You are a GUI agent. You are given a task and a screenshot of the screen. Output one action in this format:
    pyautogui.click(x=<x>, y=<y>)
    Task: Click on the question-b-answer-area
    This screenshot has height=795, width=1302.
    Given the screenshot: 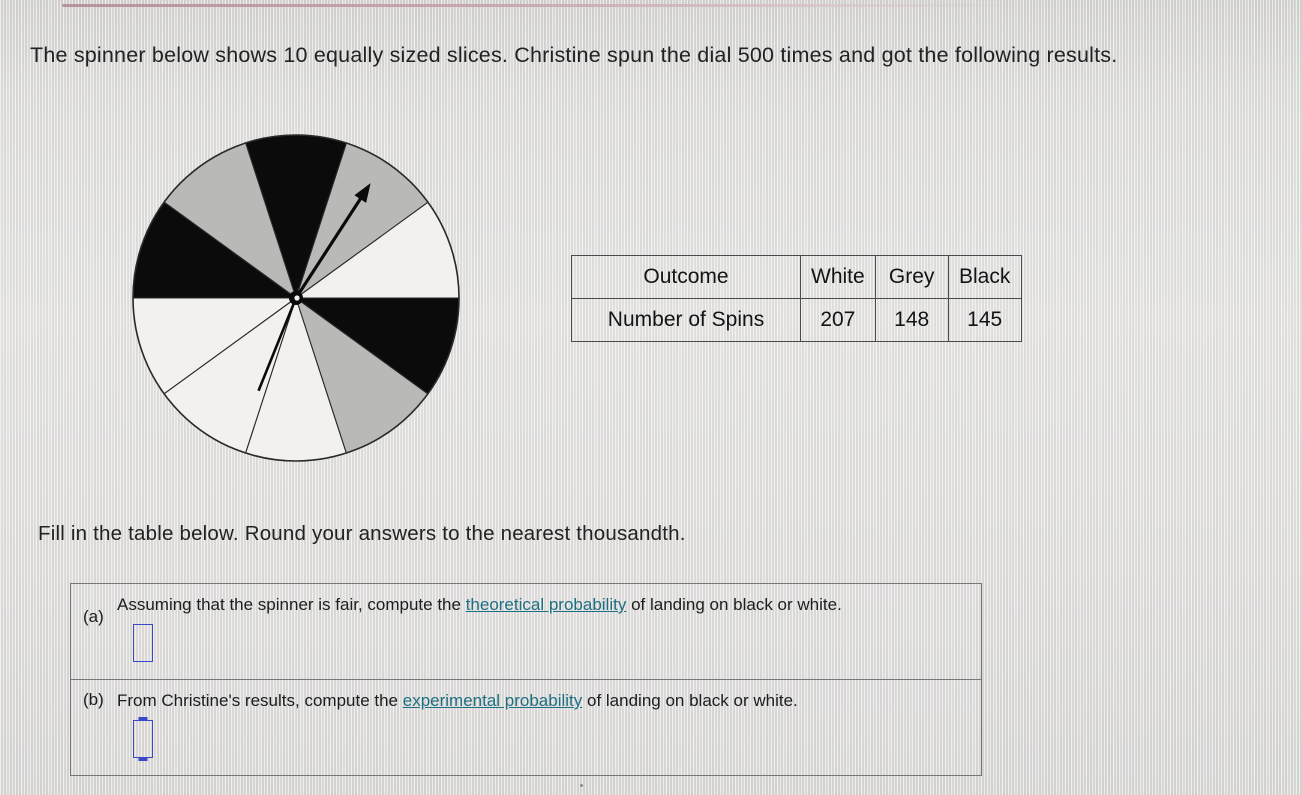 What is the action you would take?
    pyautogui.click(x=543, y=739)
    